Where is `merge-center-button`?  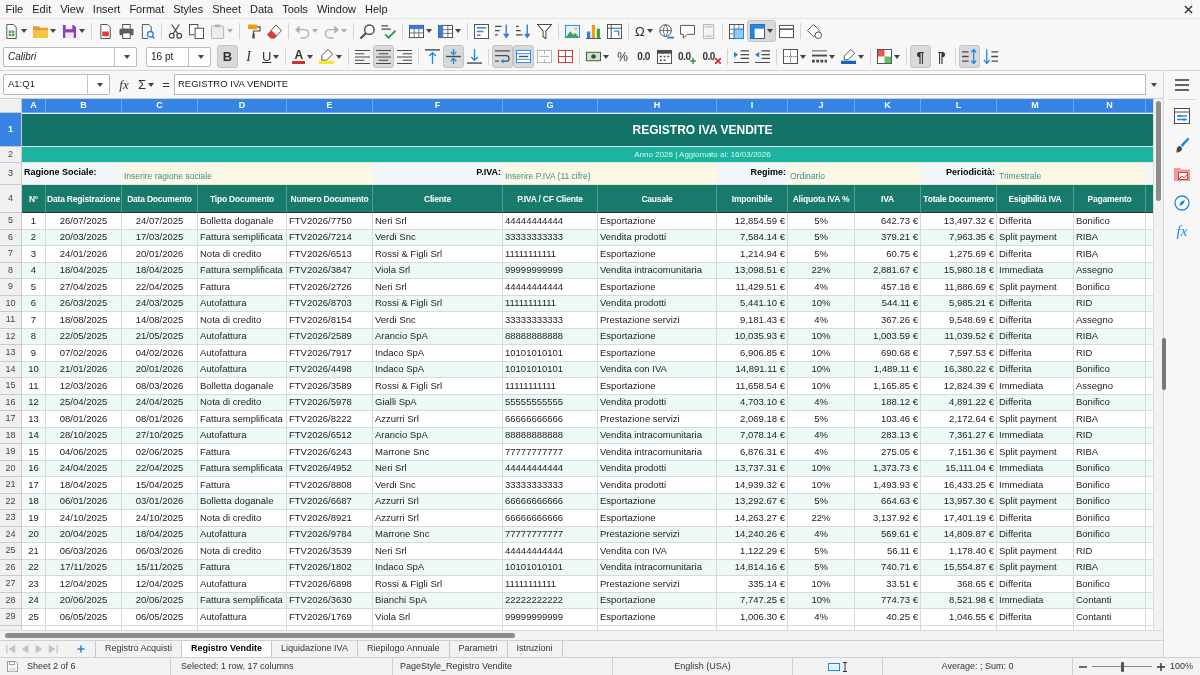 merge-center-button is located at coordinates (524, 56).